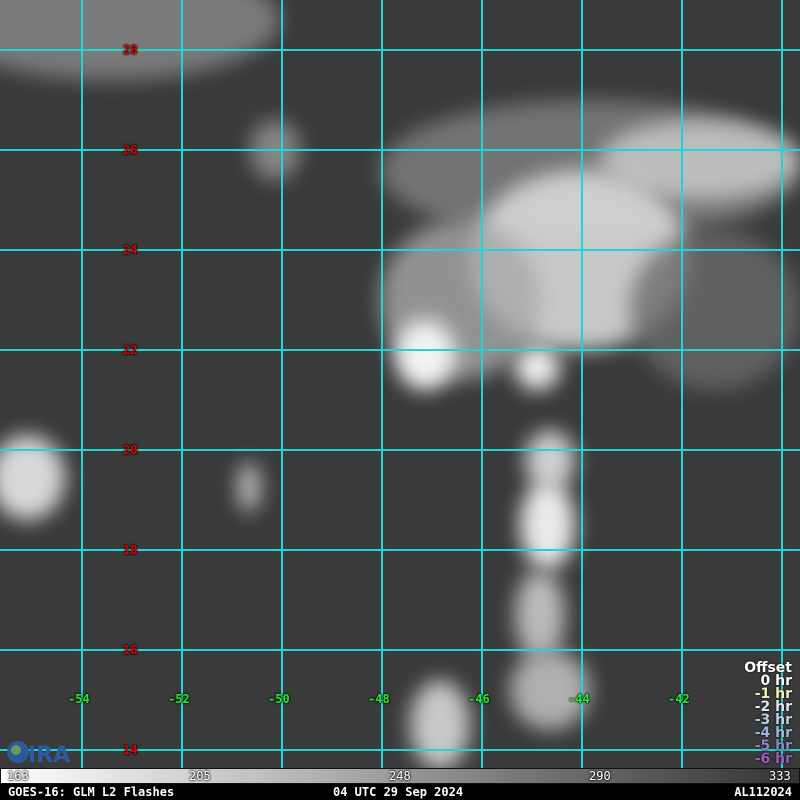  I want to click on product-label: GOES-16: GLM L2 Flashes, so click(91, 792).